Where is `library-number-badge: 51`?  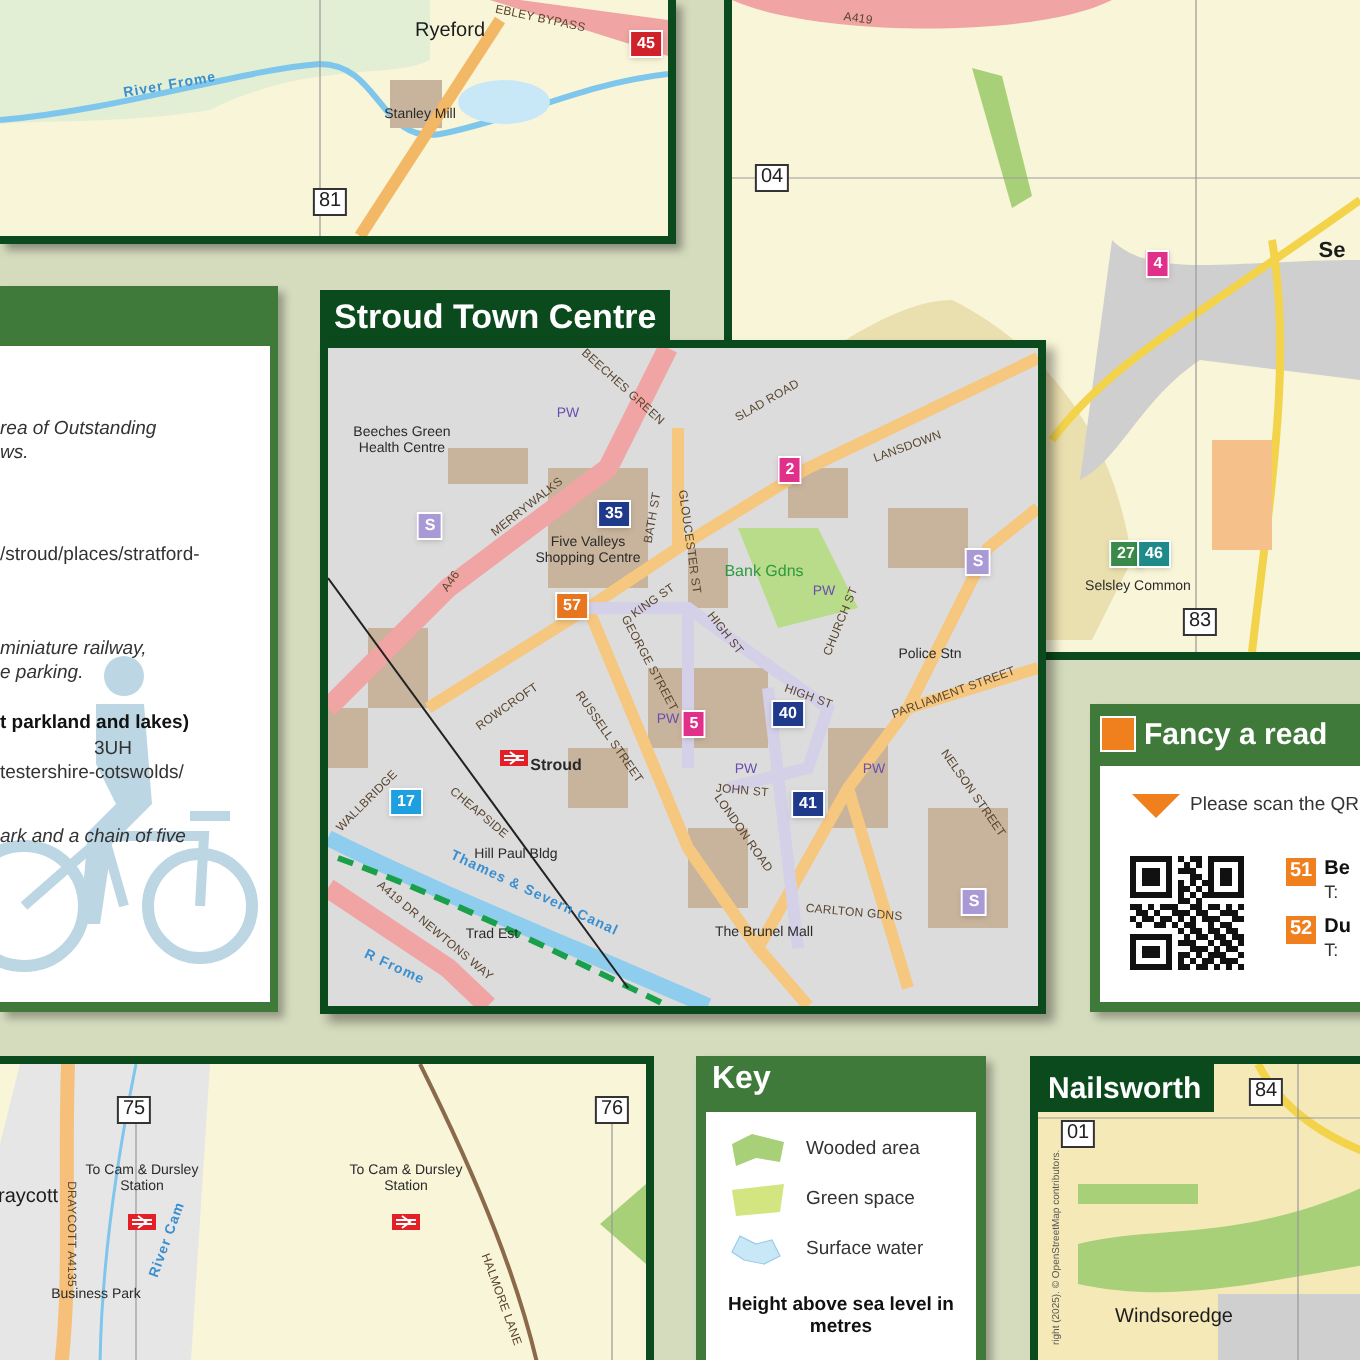 library-number-badge: 51 is located at coordinates (1301, 872).